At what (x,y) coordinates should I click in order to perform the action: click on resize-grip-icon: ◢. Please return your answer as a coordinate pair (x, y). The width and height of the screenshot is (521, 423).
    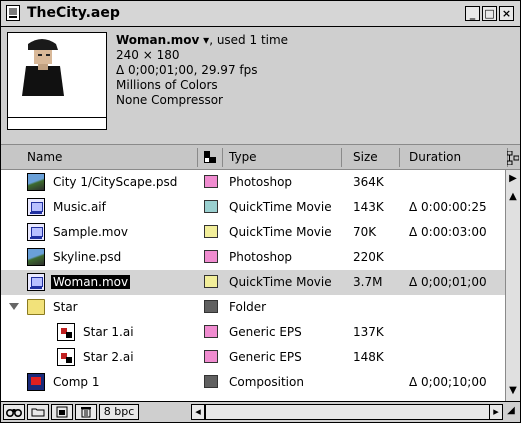
    Looking at the image, I should click on (511, 412).